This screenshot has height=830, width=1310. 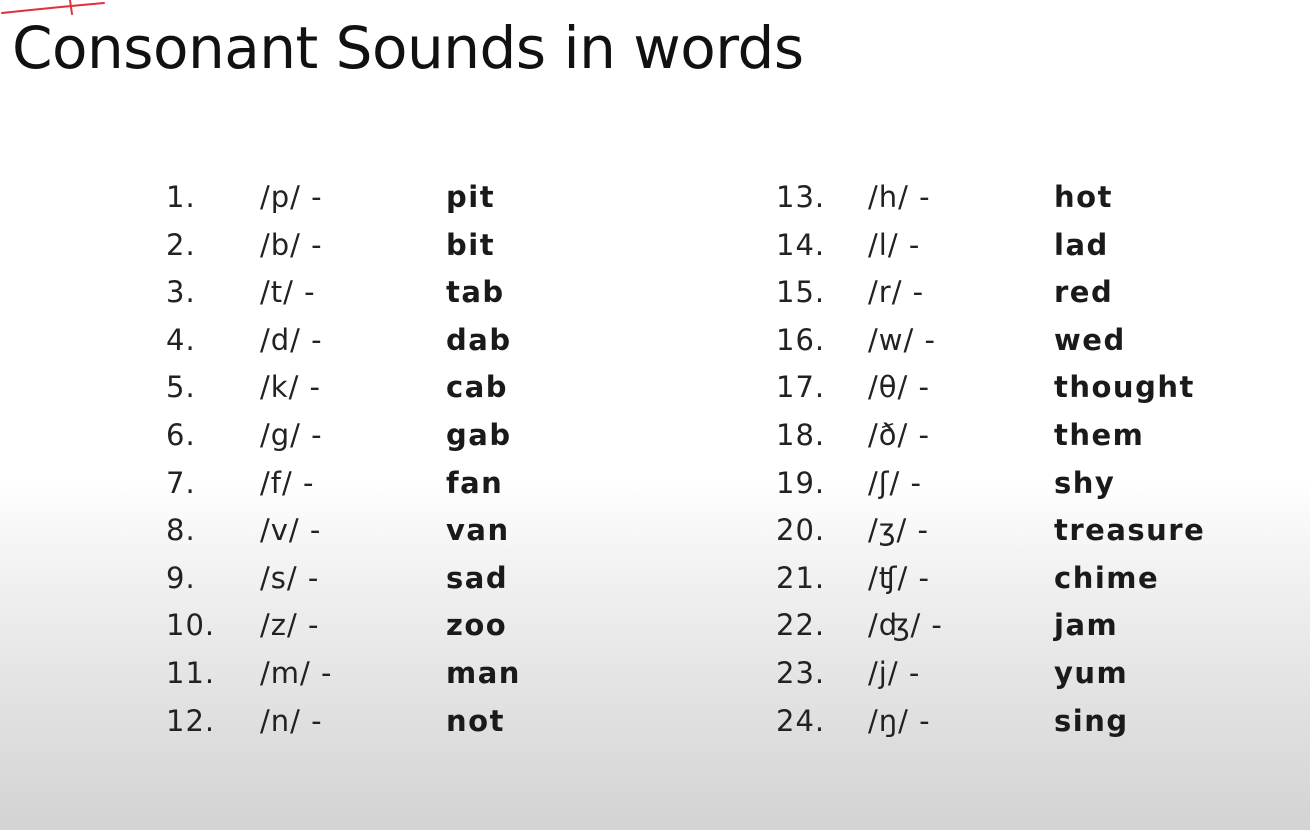 I want to click on example-word: wed, so click(x=1090, y=339).